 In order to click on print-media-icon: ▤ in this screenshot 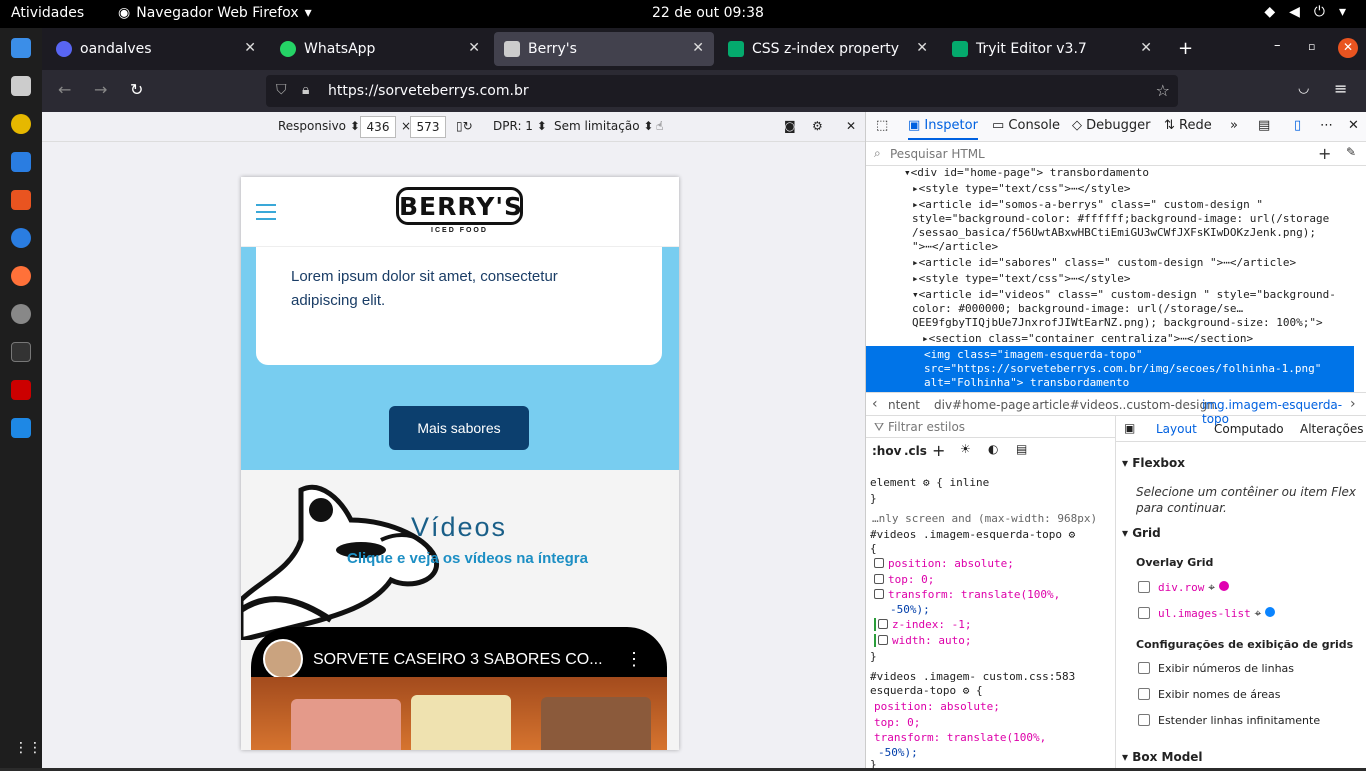, I will do `click(1021, 449)`.